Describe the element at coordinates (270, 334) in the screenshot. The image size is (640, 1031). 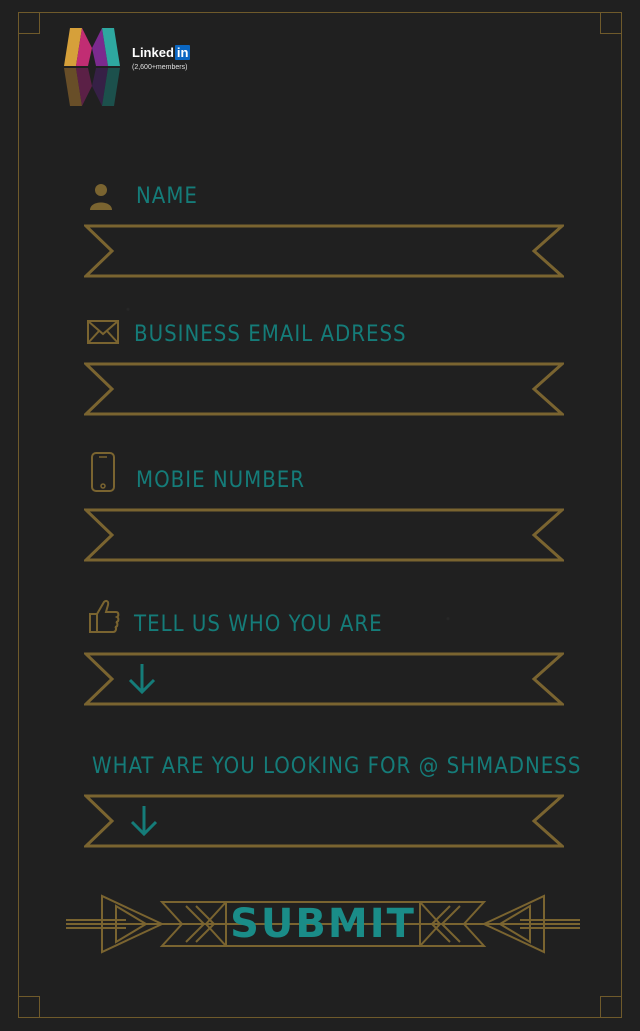
I see `field-label-email: BUSINESS EMAIL ADRESS` at that location.